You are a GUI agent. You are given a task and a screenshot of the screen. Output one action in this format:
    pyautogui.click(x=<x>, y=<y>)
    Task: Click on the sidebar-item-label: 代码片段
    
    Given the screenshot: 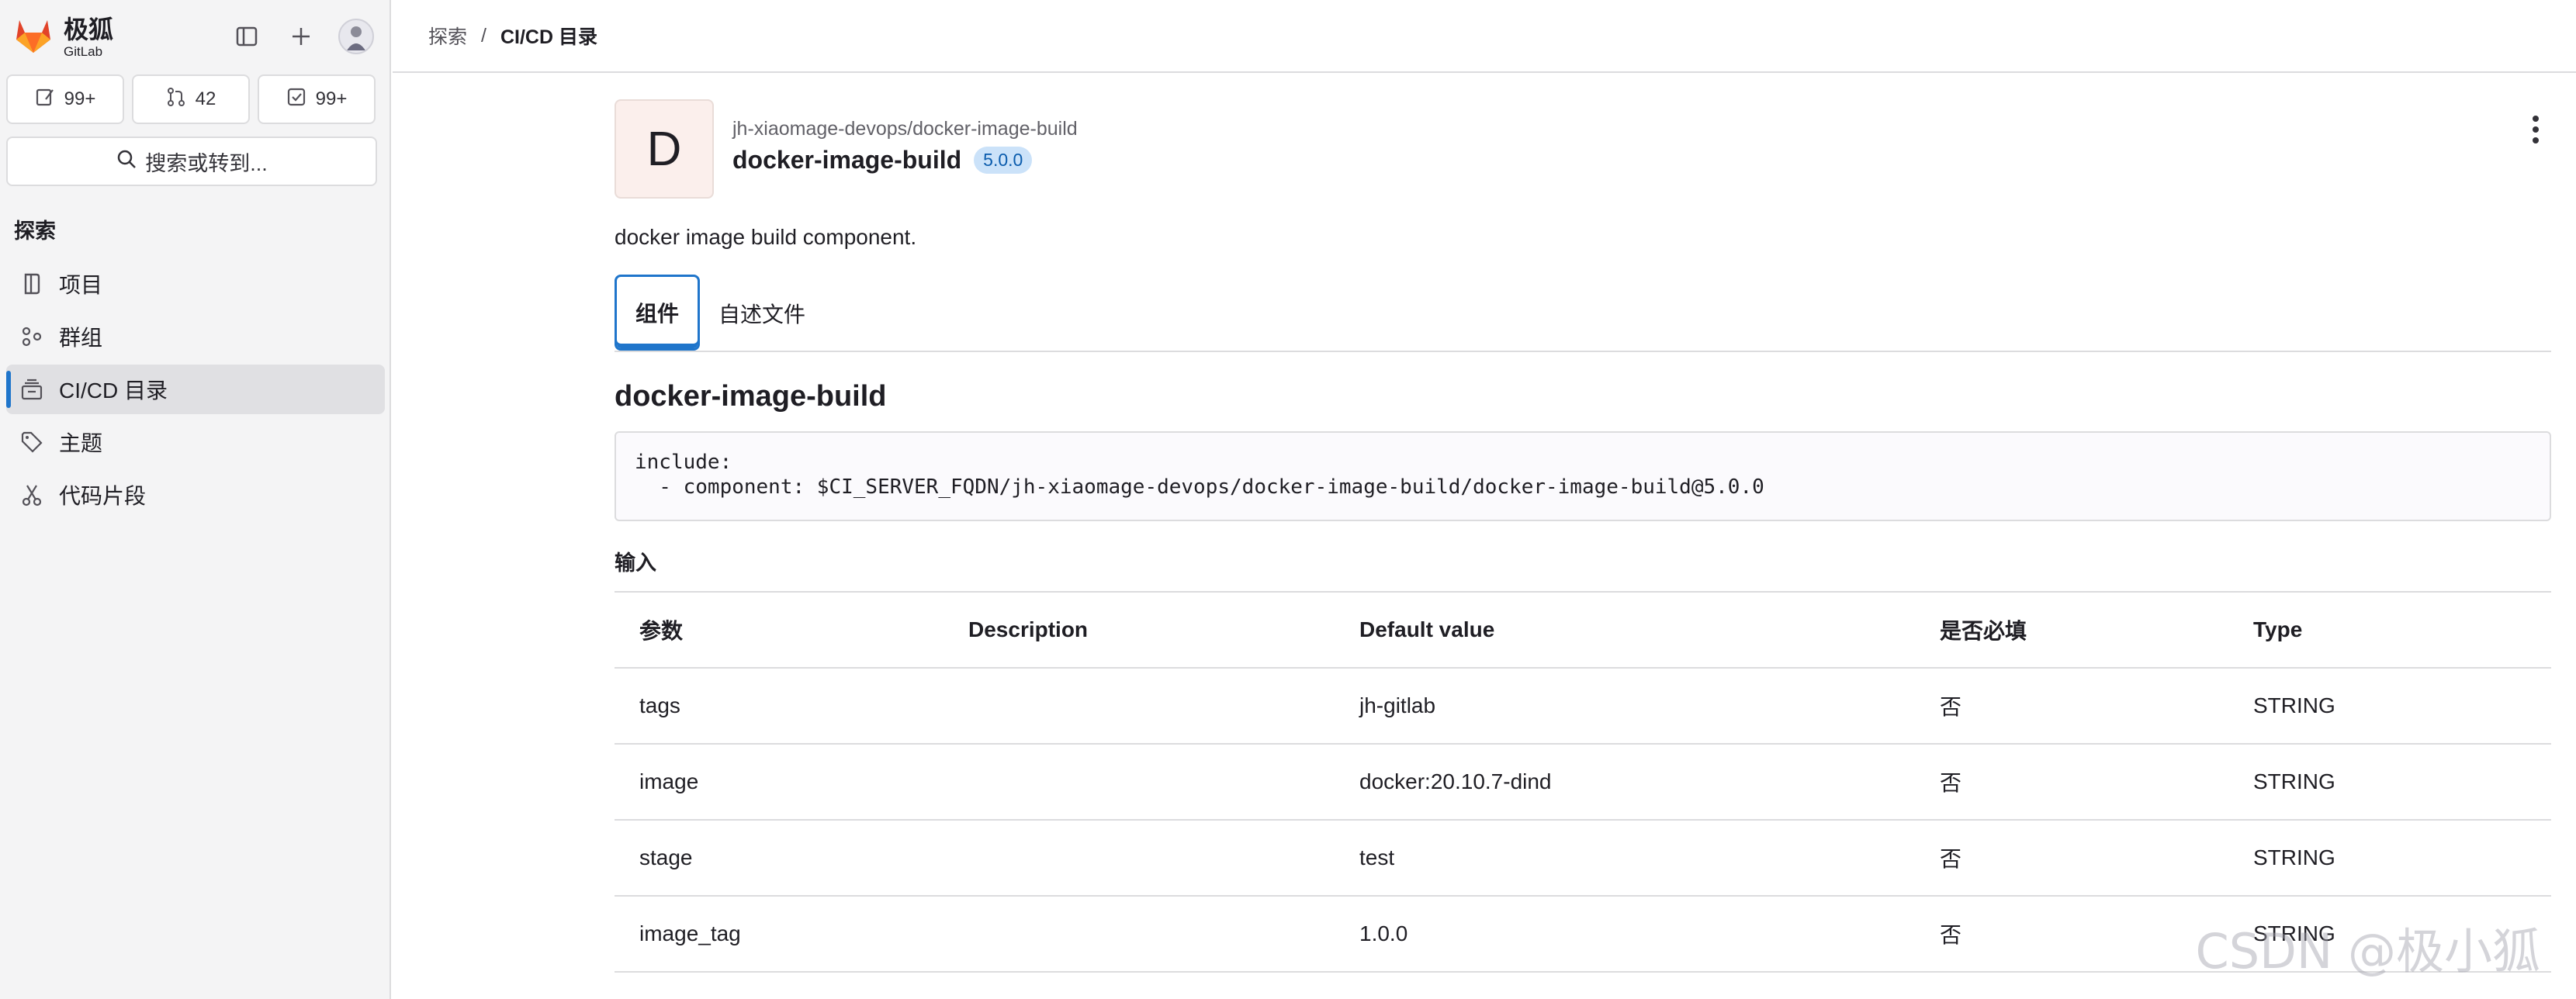 What is the action you would take?
    pyautogui.click(x=103, y=496)
    